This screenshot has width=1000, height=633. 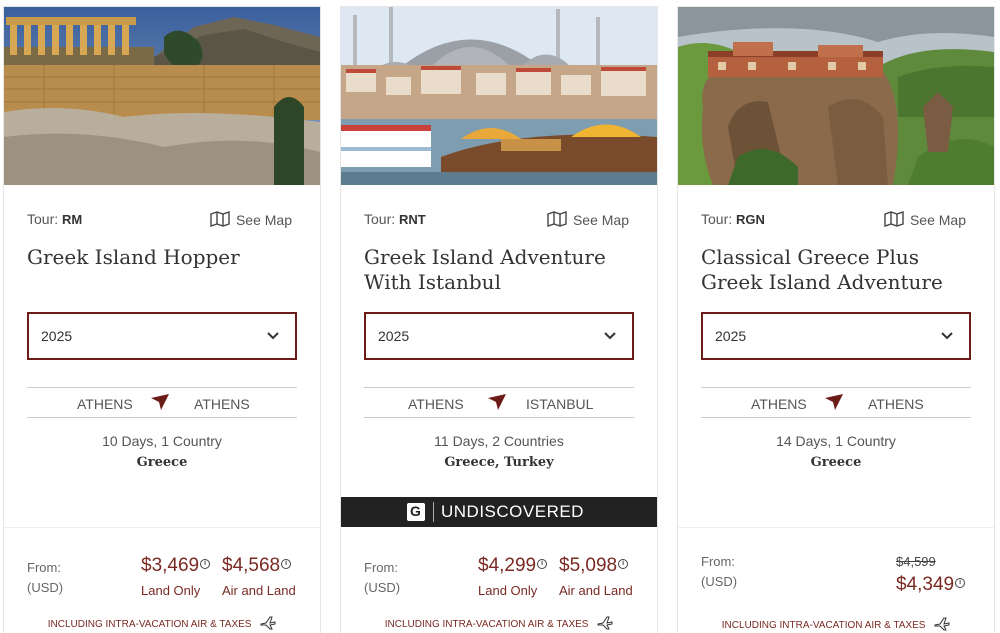 I want to click on route-end-city: ISTANBUL, so click(x=560, y=404).